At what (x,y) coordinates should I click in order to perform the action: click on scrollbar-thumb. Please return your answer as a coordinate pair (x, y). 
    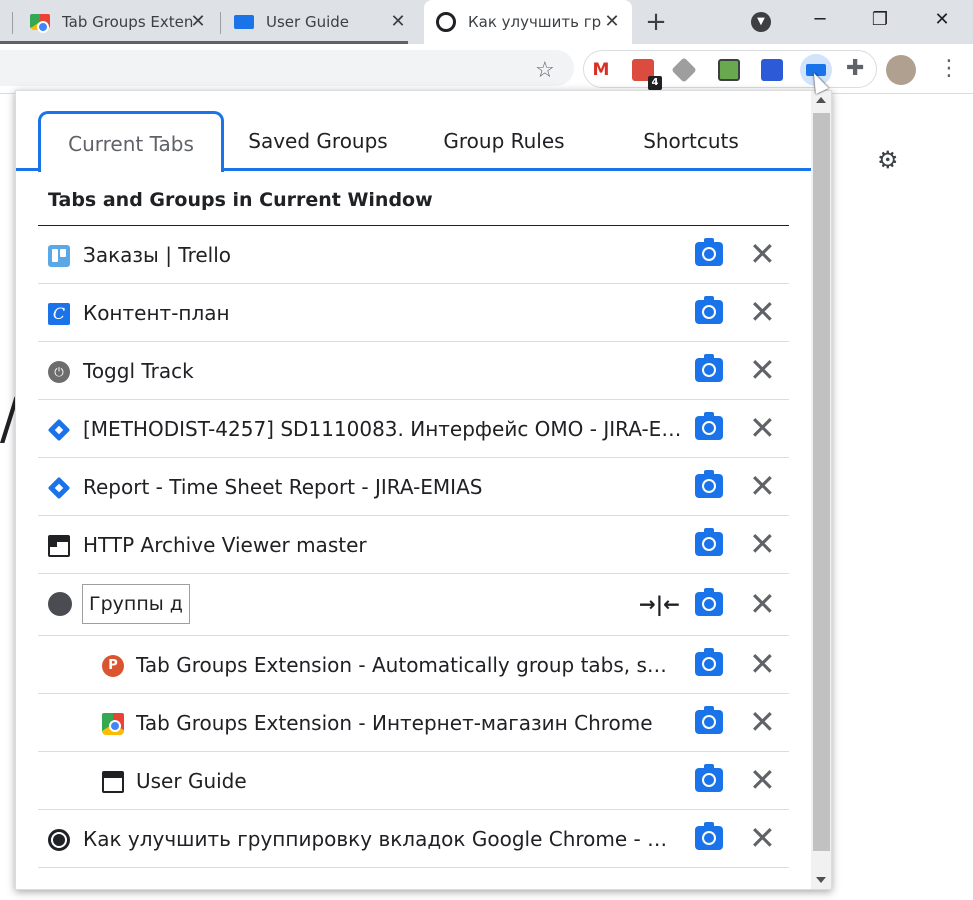
    Looking at the image, I should click on (821, 482).